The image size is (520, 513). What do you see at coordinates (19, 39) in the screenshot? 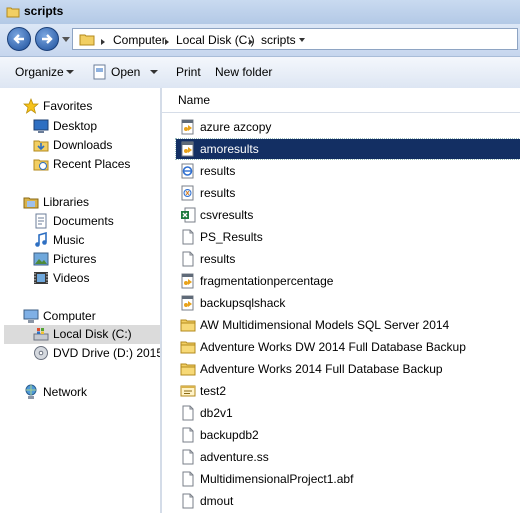
I see `back-button` at bounding box center [19, 39].